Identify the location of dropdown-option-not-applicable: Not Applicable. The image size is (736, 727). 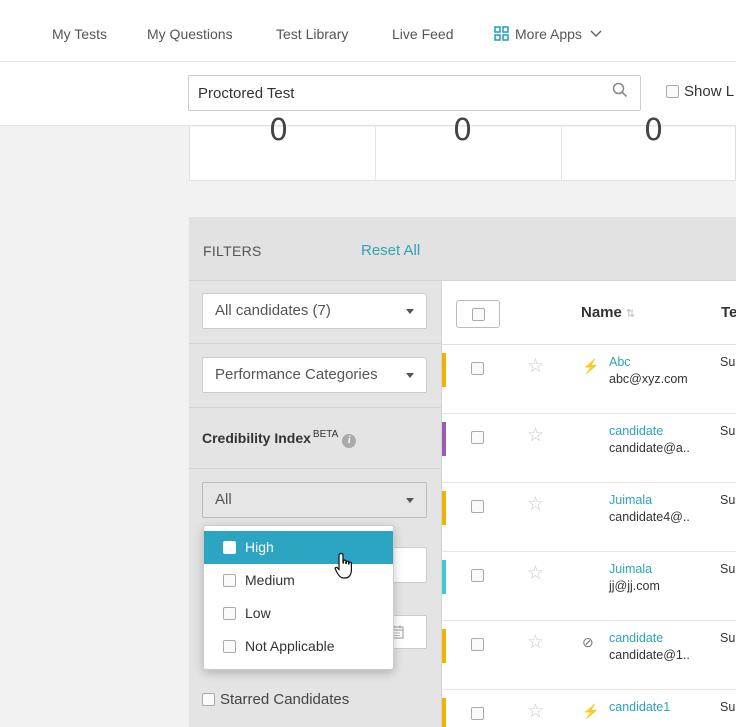
(298, 646).